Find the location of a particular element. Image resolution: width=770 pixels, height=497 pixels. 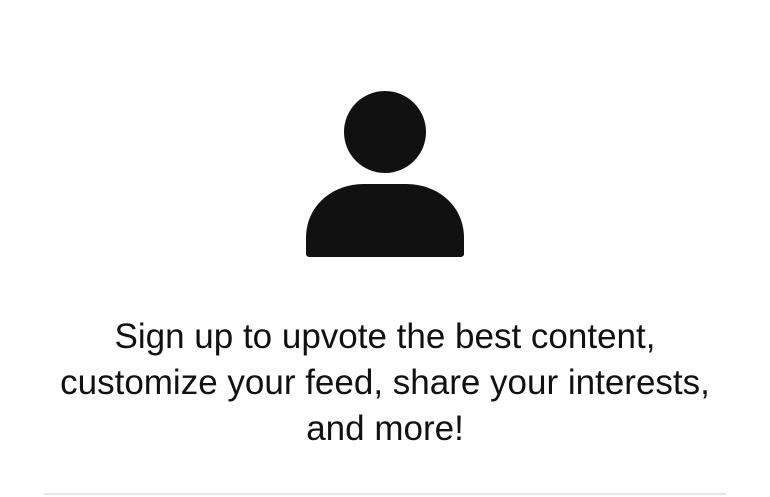

divider is located at coordinates (385, 494).